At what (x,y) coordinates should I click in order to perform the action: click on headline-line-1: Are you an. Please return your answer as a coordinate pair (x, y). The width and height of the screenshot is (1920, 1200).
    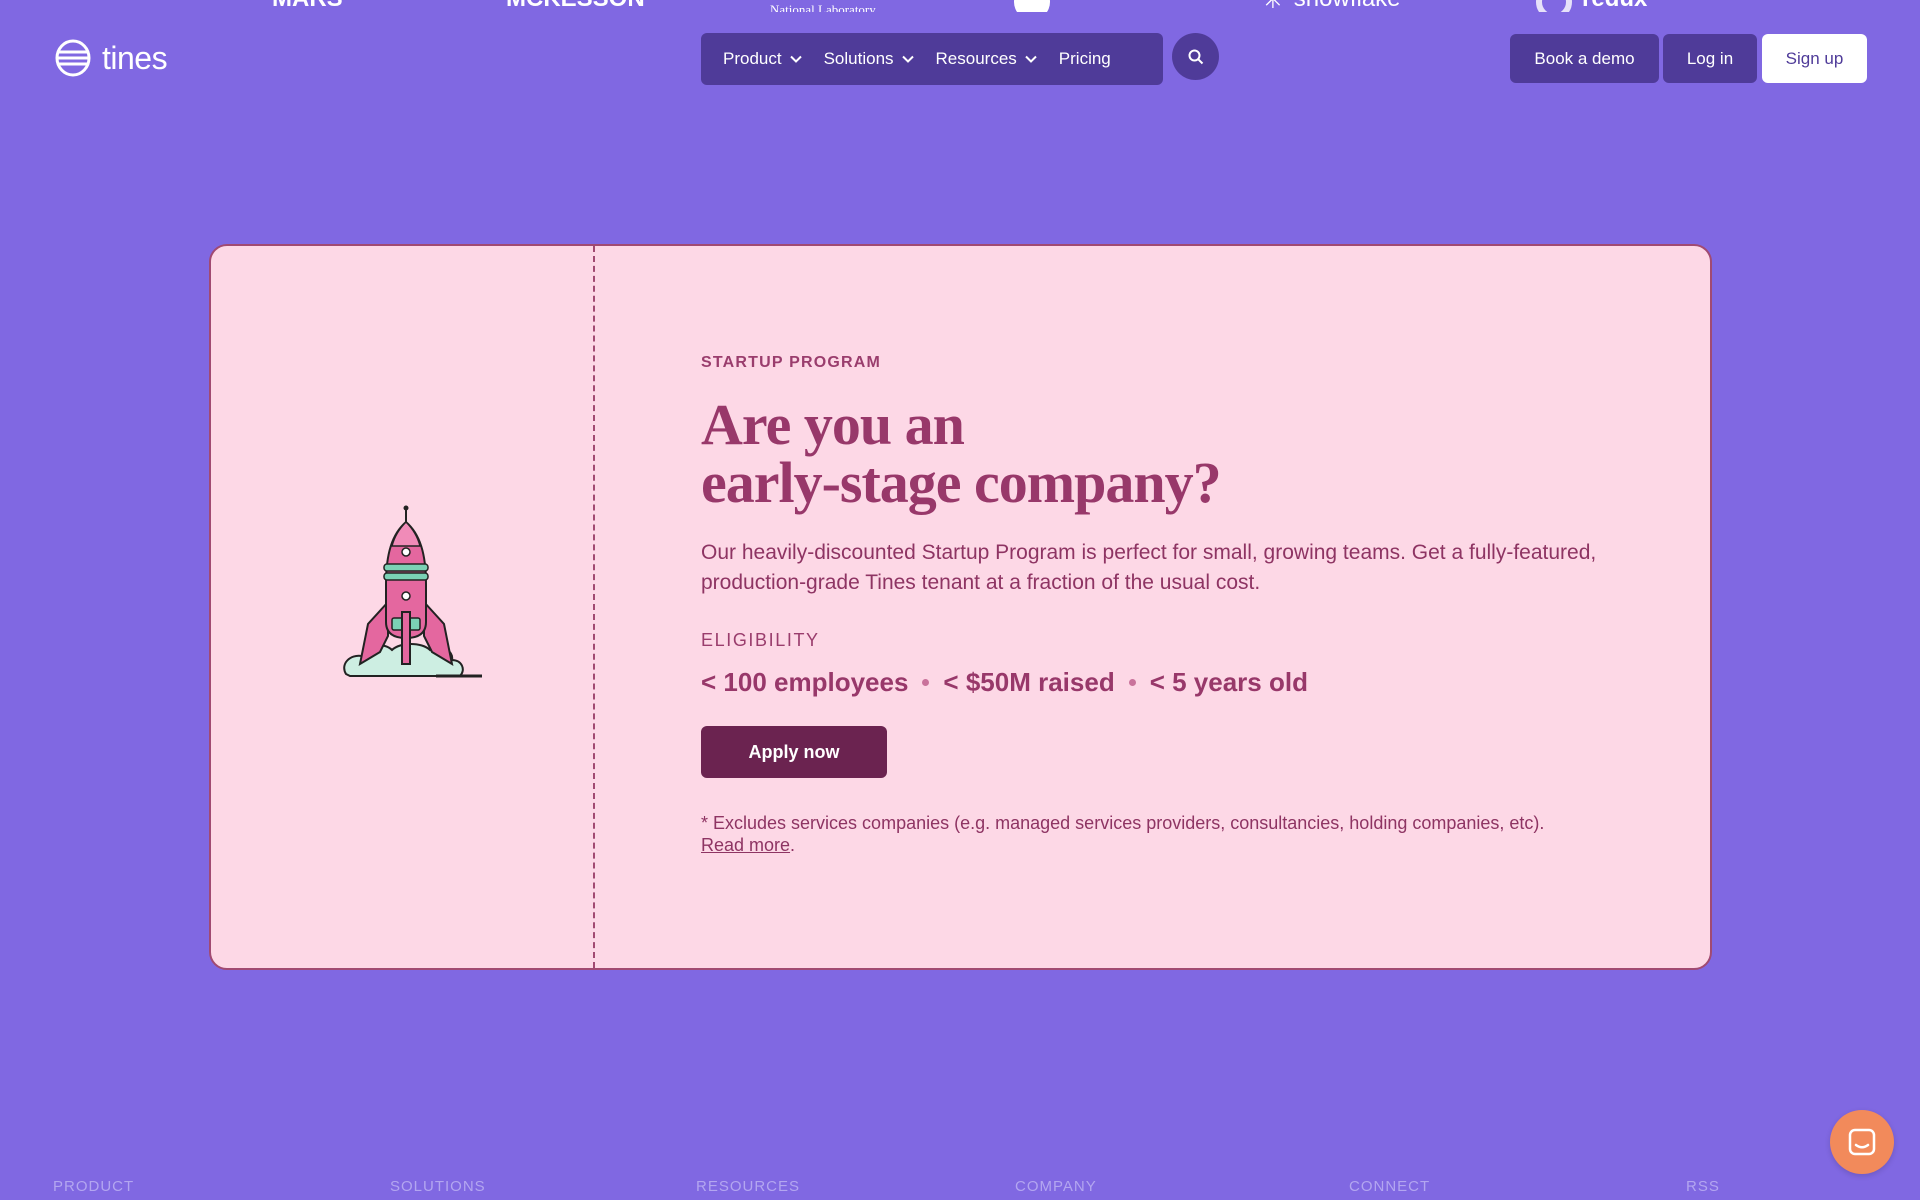
    Looking at the image, I should click on (833, 424).